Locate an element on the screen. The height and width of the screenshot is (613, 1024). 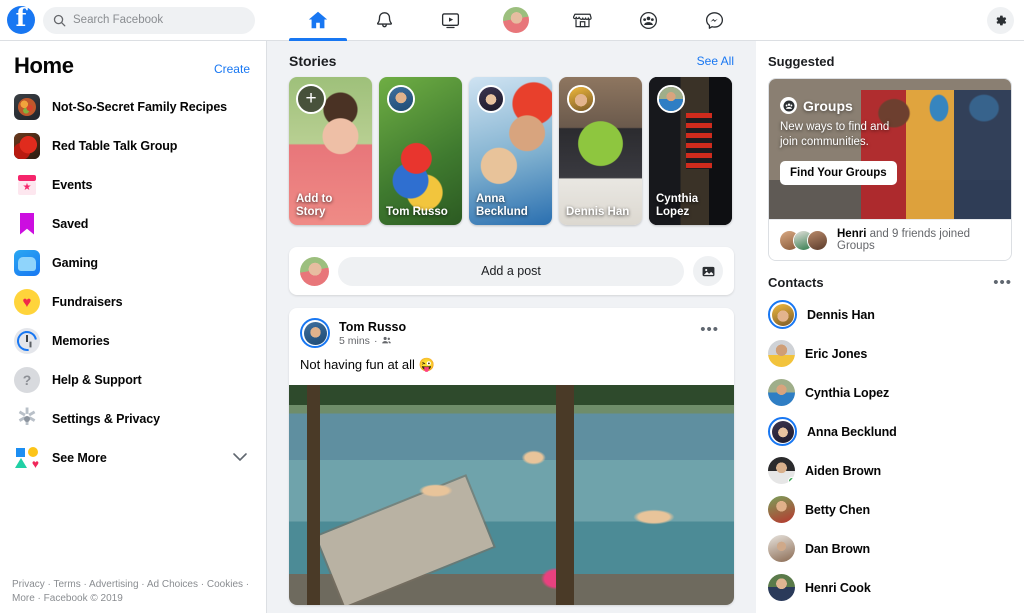
post-author-name: Tom Russo is located at coordinates (372, 327).